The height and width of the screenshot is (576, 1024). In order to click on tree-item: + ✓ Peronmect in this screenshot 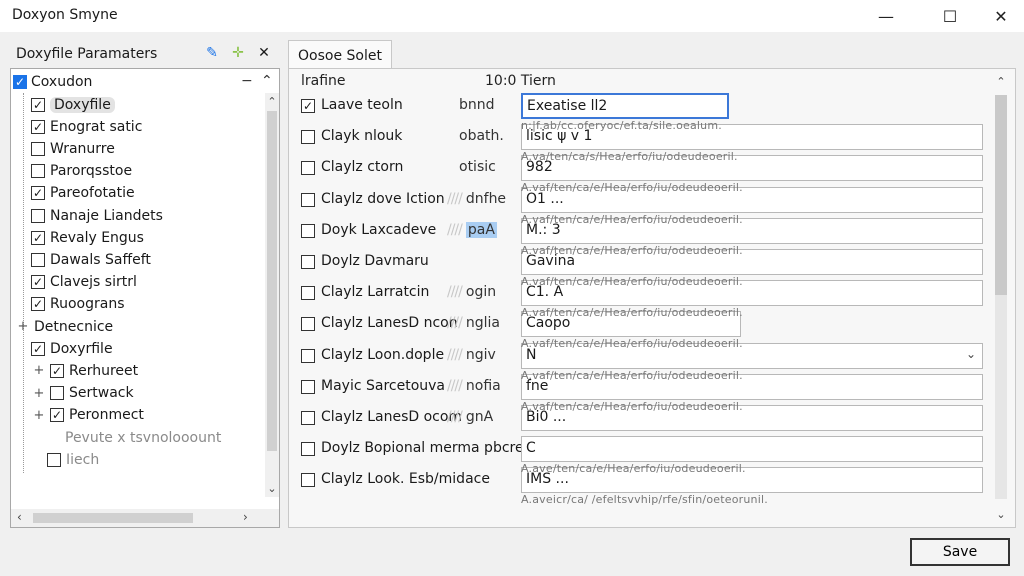, I will do `click(88, 415)`.